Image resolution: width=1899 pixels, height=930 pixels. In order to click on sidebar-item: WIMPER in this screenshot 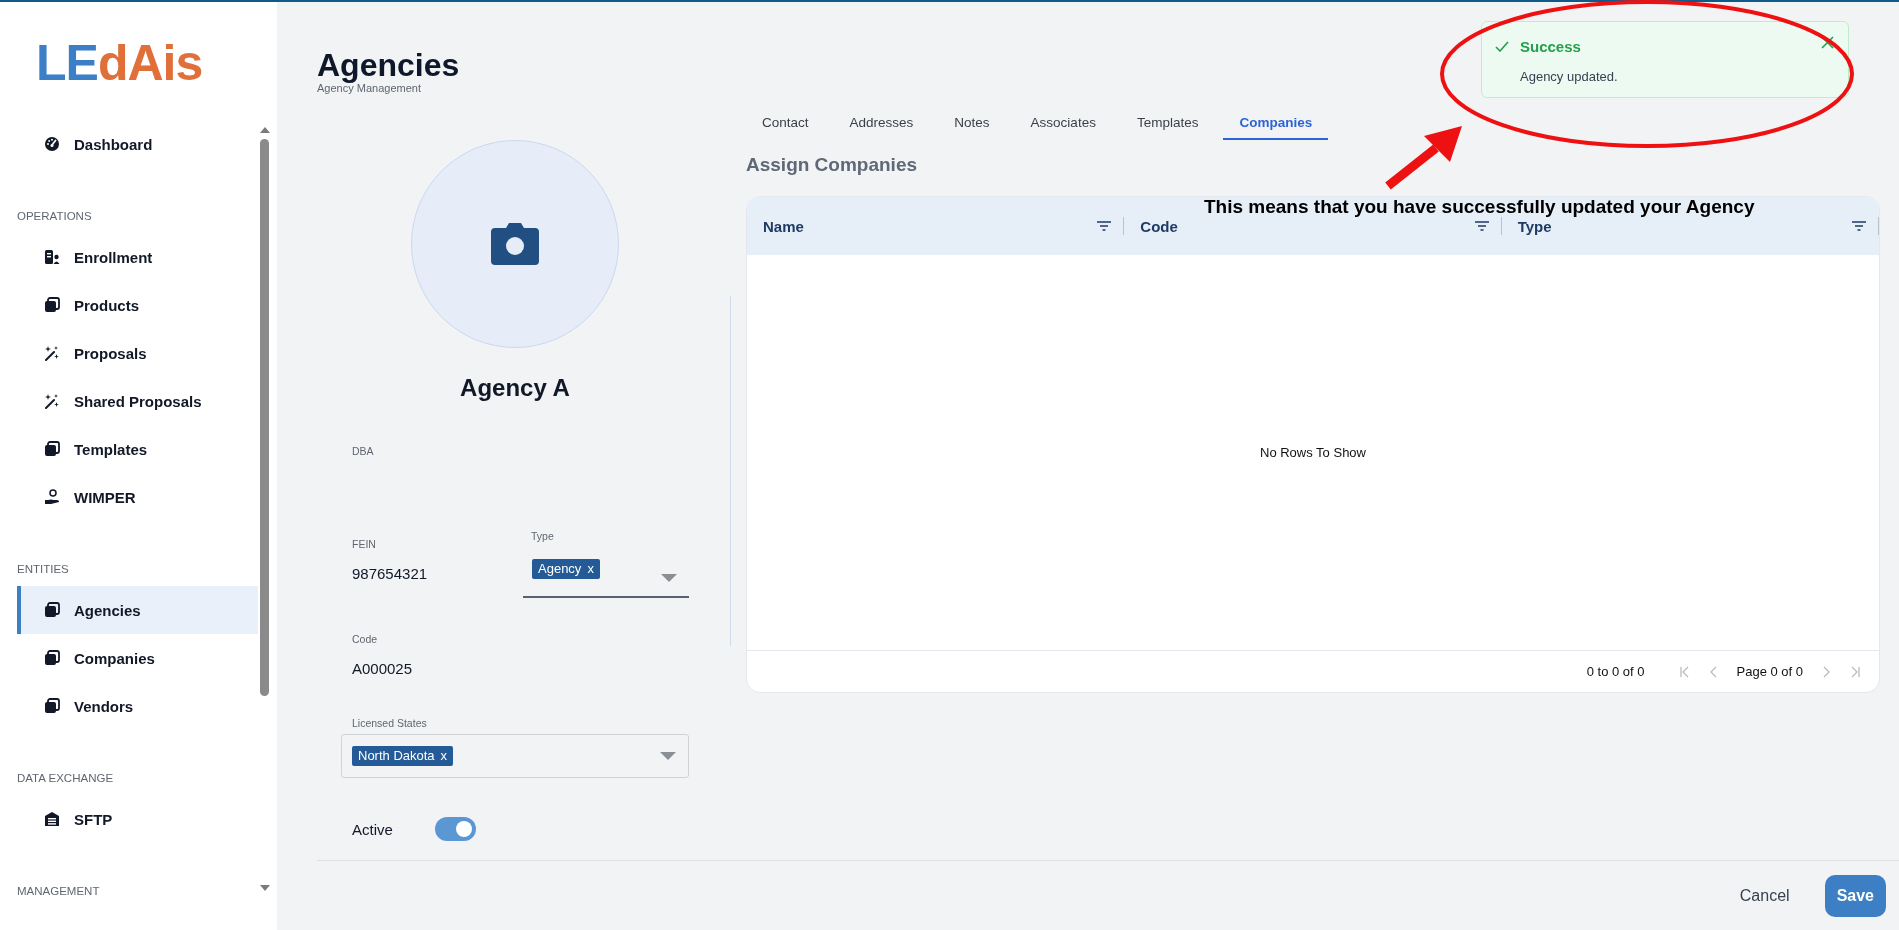, I will do `click(137, 497)`.